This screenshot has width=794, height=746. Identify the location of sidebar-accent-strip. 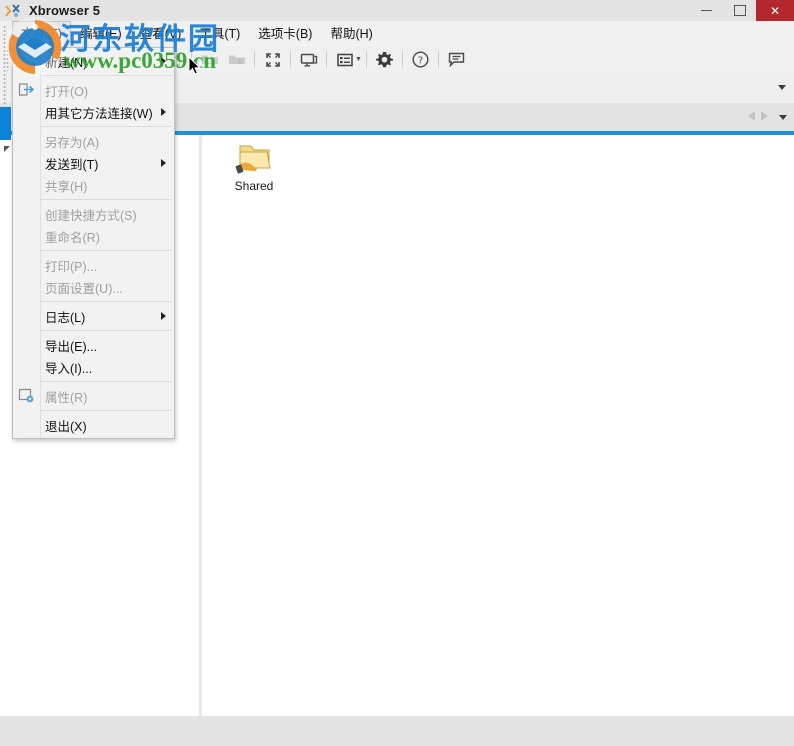
(5, 123).